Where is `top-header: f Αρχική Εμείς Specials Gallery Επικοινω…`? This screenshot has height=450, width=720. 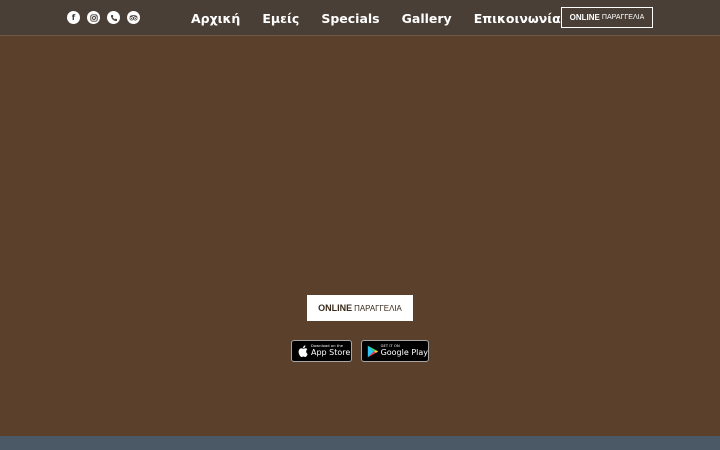 top-header: f Αρχική Εμείς Specials Gallery Επικοινω… is located at coordinates (360, 18).